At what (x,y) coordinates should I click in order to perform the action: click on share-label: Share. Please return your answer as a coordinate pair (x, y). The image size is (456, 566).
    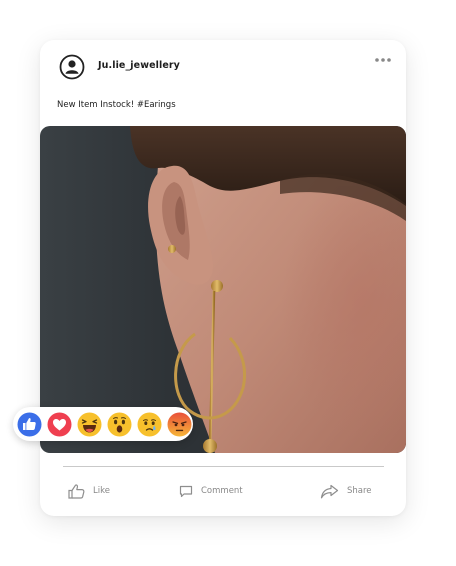
    Looking at the image, I should click on (359, 491).